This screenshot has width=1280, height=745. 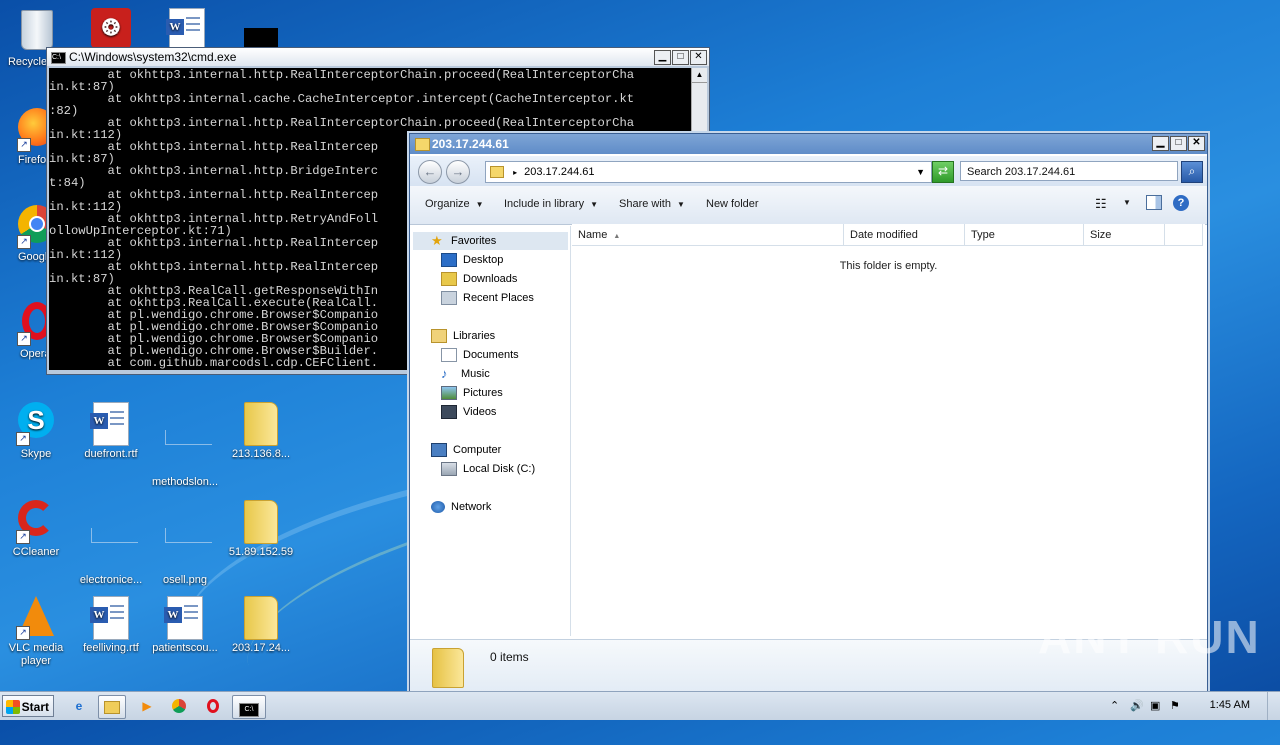 What do you see at coordinates (490, 279) in the screenshot?
I see `nav-label: Downloads` at bounding box center [490, 279].